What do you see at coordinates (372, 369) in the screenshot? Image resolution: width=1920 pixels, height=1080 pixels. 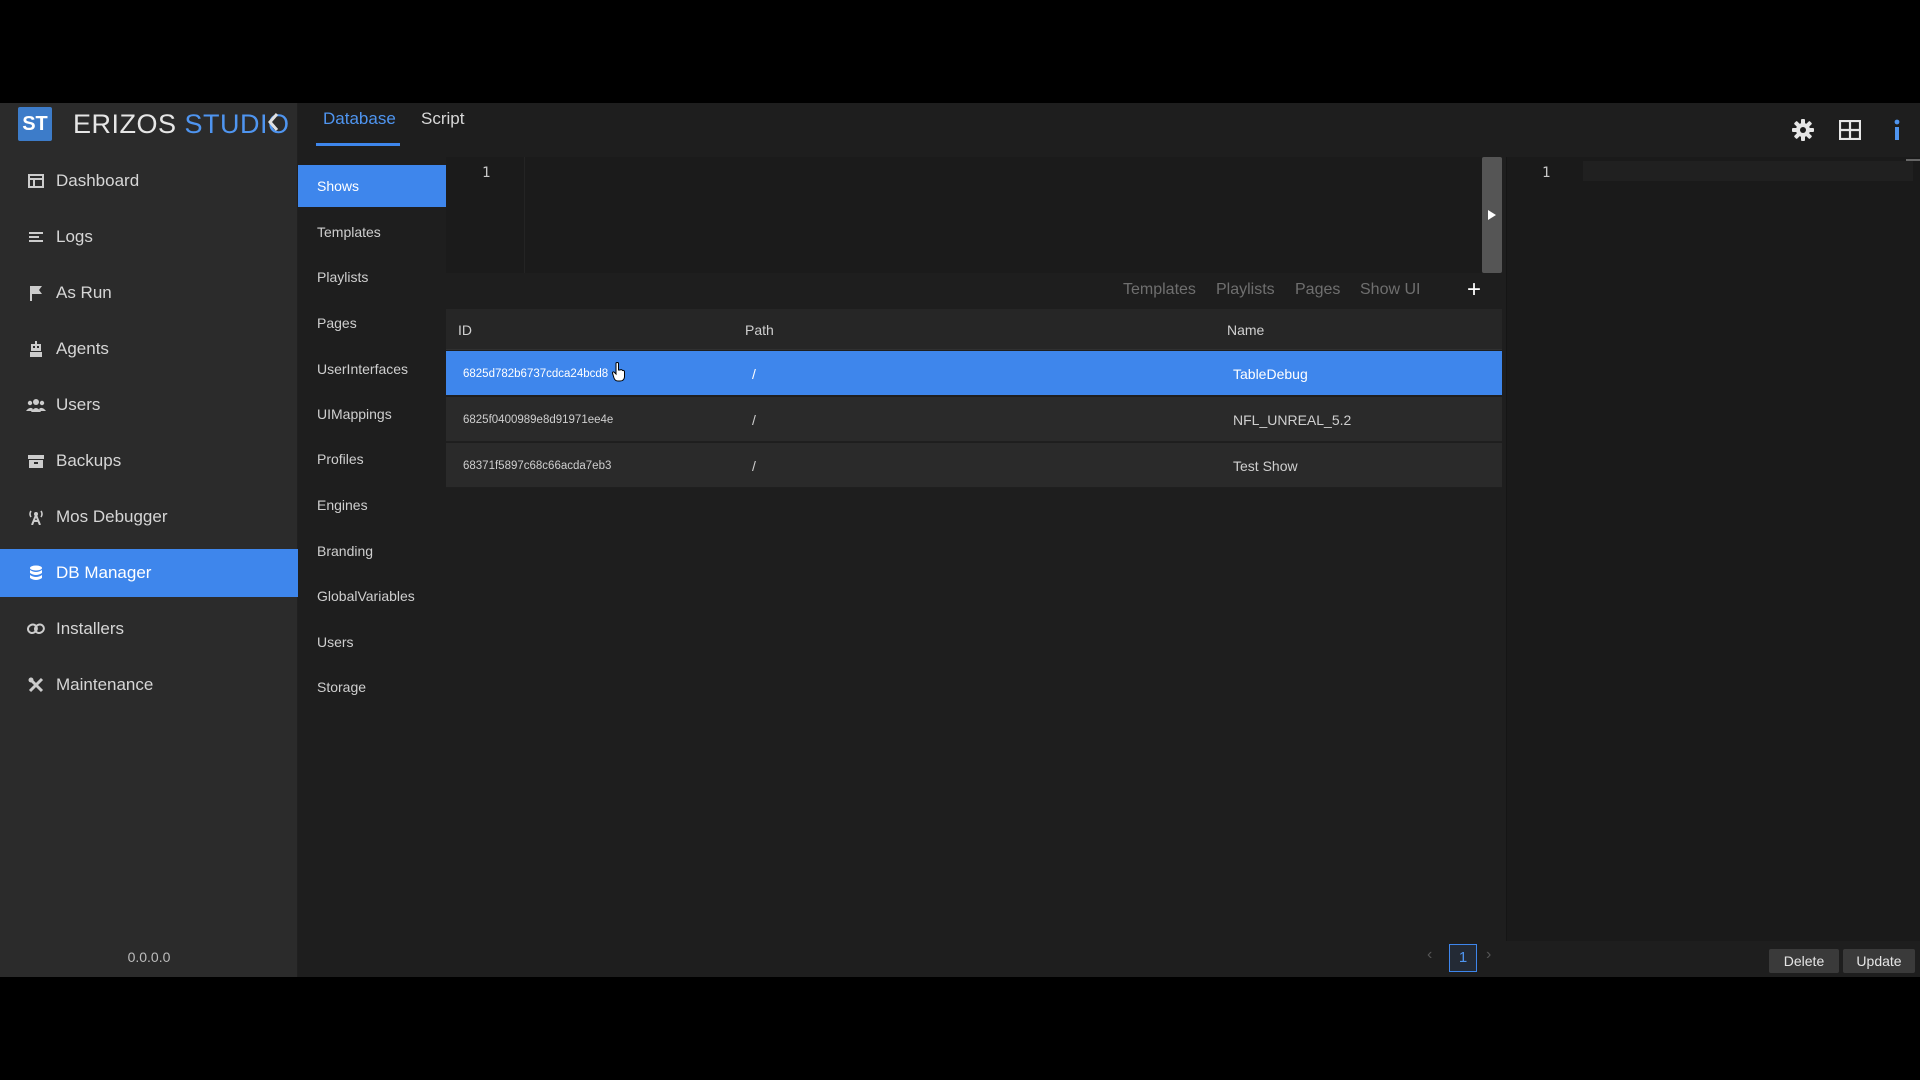 I see `collection-item-userinterfaces: UserInterfaces` at bounding box center [372, 369].